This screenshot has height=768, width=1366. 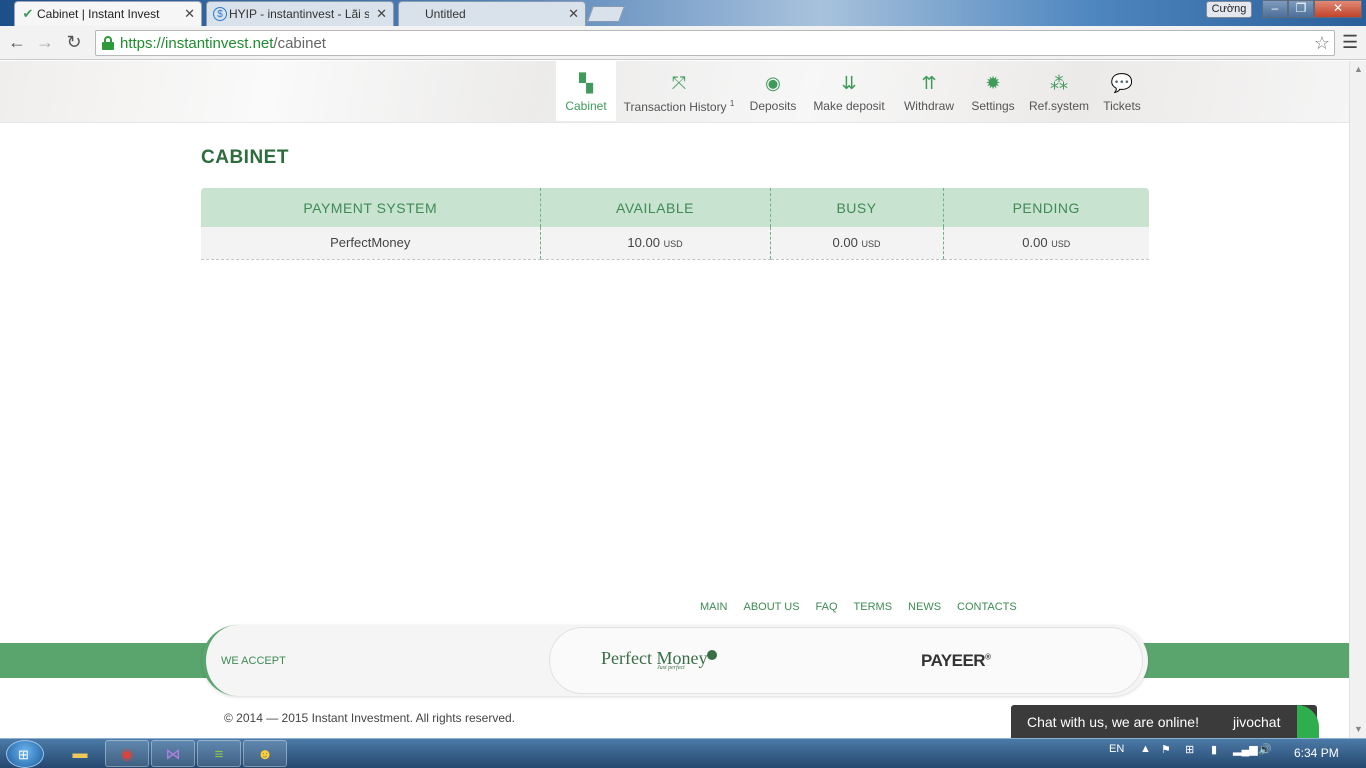 I want to click on nav-label: Deposits, so click(x=773, y=106).